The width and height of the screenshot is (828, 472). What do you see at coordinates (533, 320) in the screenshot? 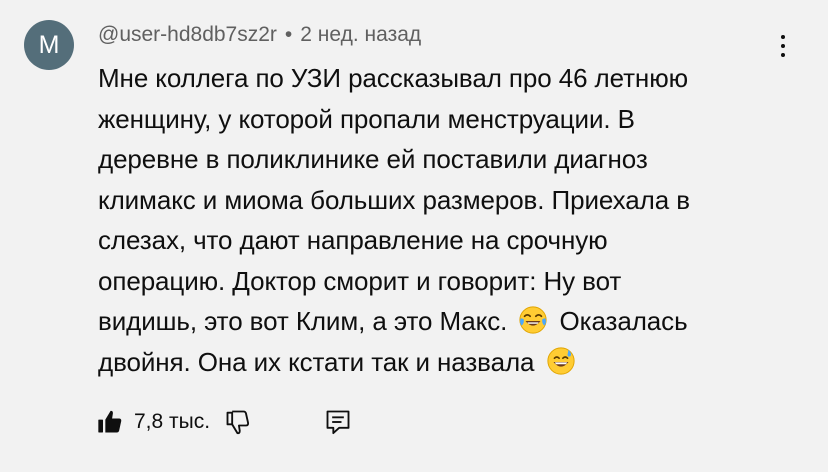
I see `face-with-tears-of-joy-icon` at bounding box center [533, 320].